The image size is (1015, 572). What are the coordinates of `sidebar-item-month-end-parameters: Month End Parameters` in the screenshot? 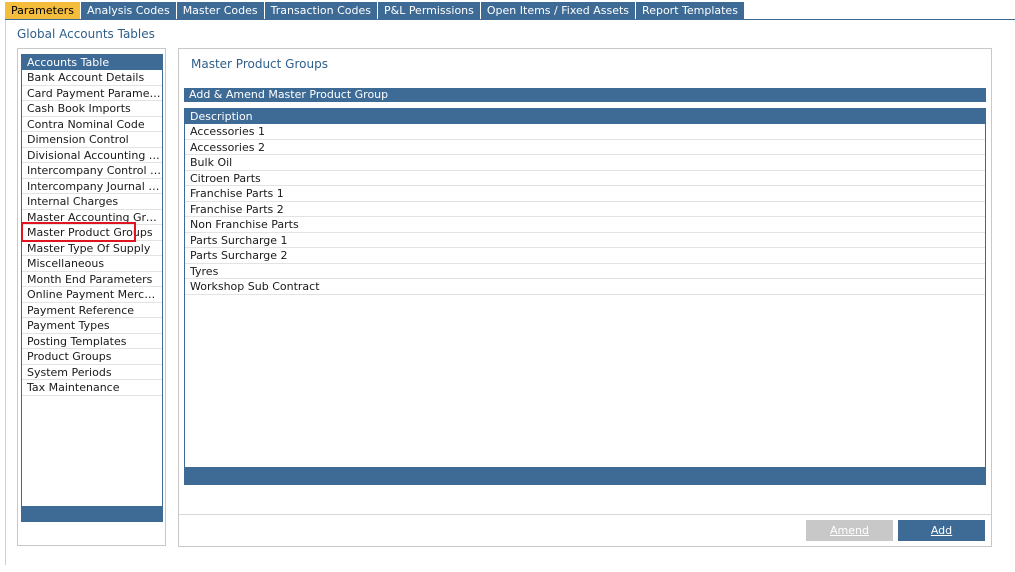 It's located at (92, 279).